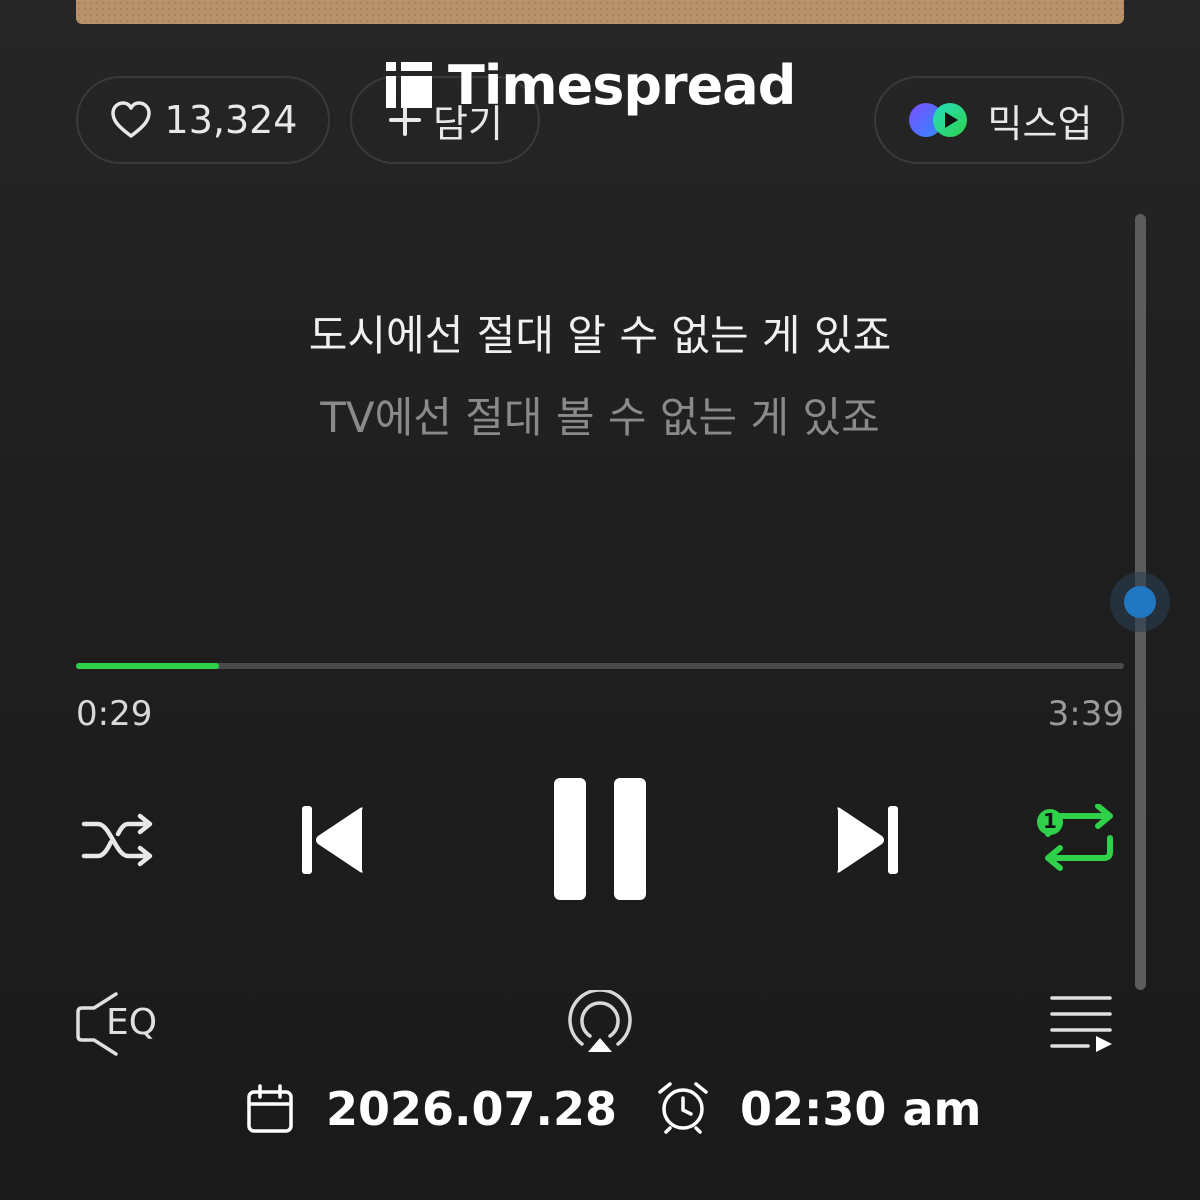 This screenshot has width=1200, height=1200. I want to click on skip-next-icon, so click(867, 840).